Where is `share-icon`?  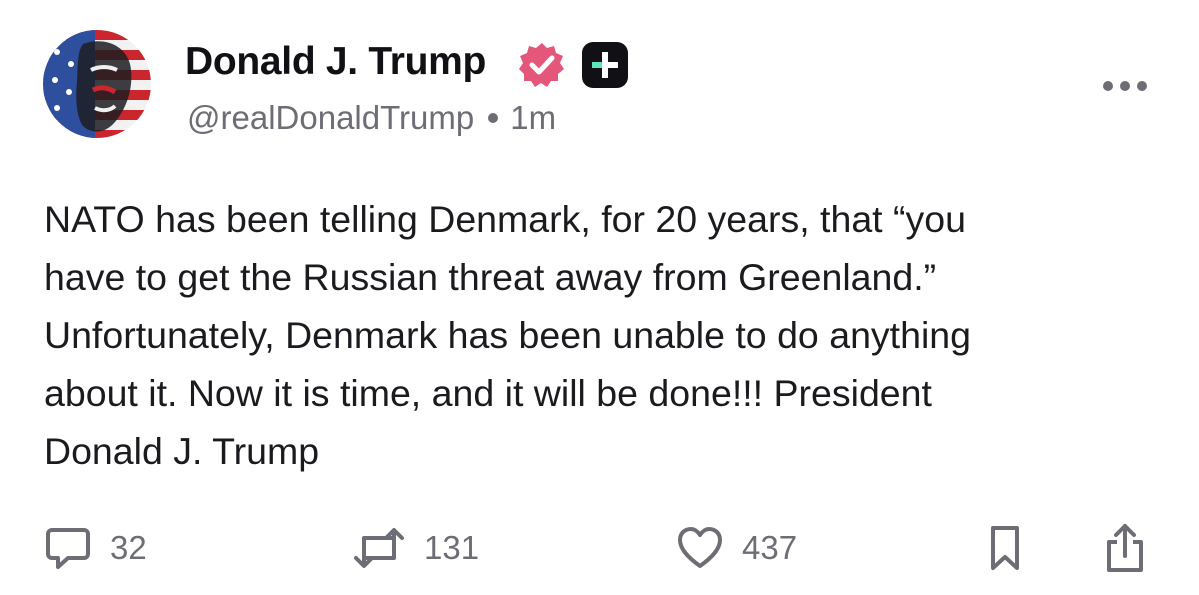 share-icon is located at coordinates (1125, 548).